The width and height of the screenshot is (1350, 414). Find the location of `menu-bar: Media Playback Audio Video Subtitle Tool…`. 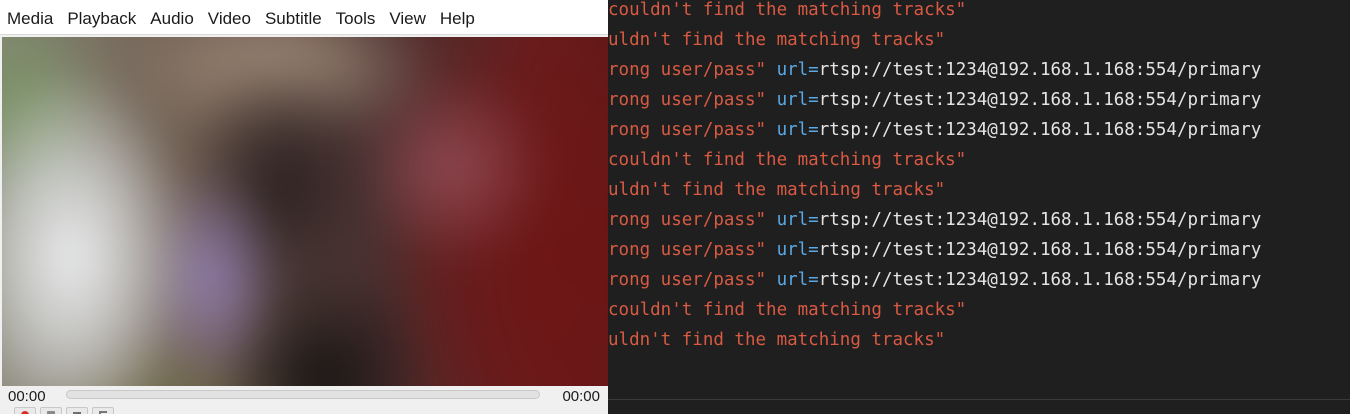

menu-bar: Media Playback Audio Video Subtitle Tool… is located at coordinates (304, 17).